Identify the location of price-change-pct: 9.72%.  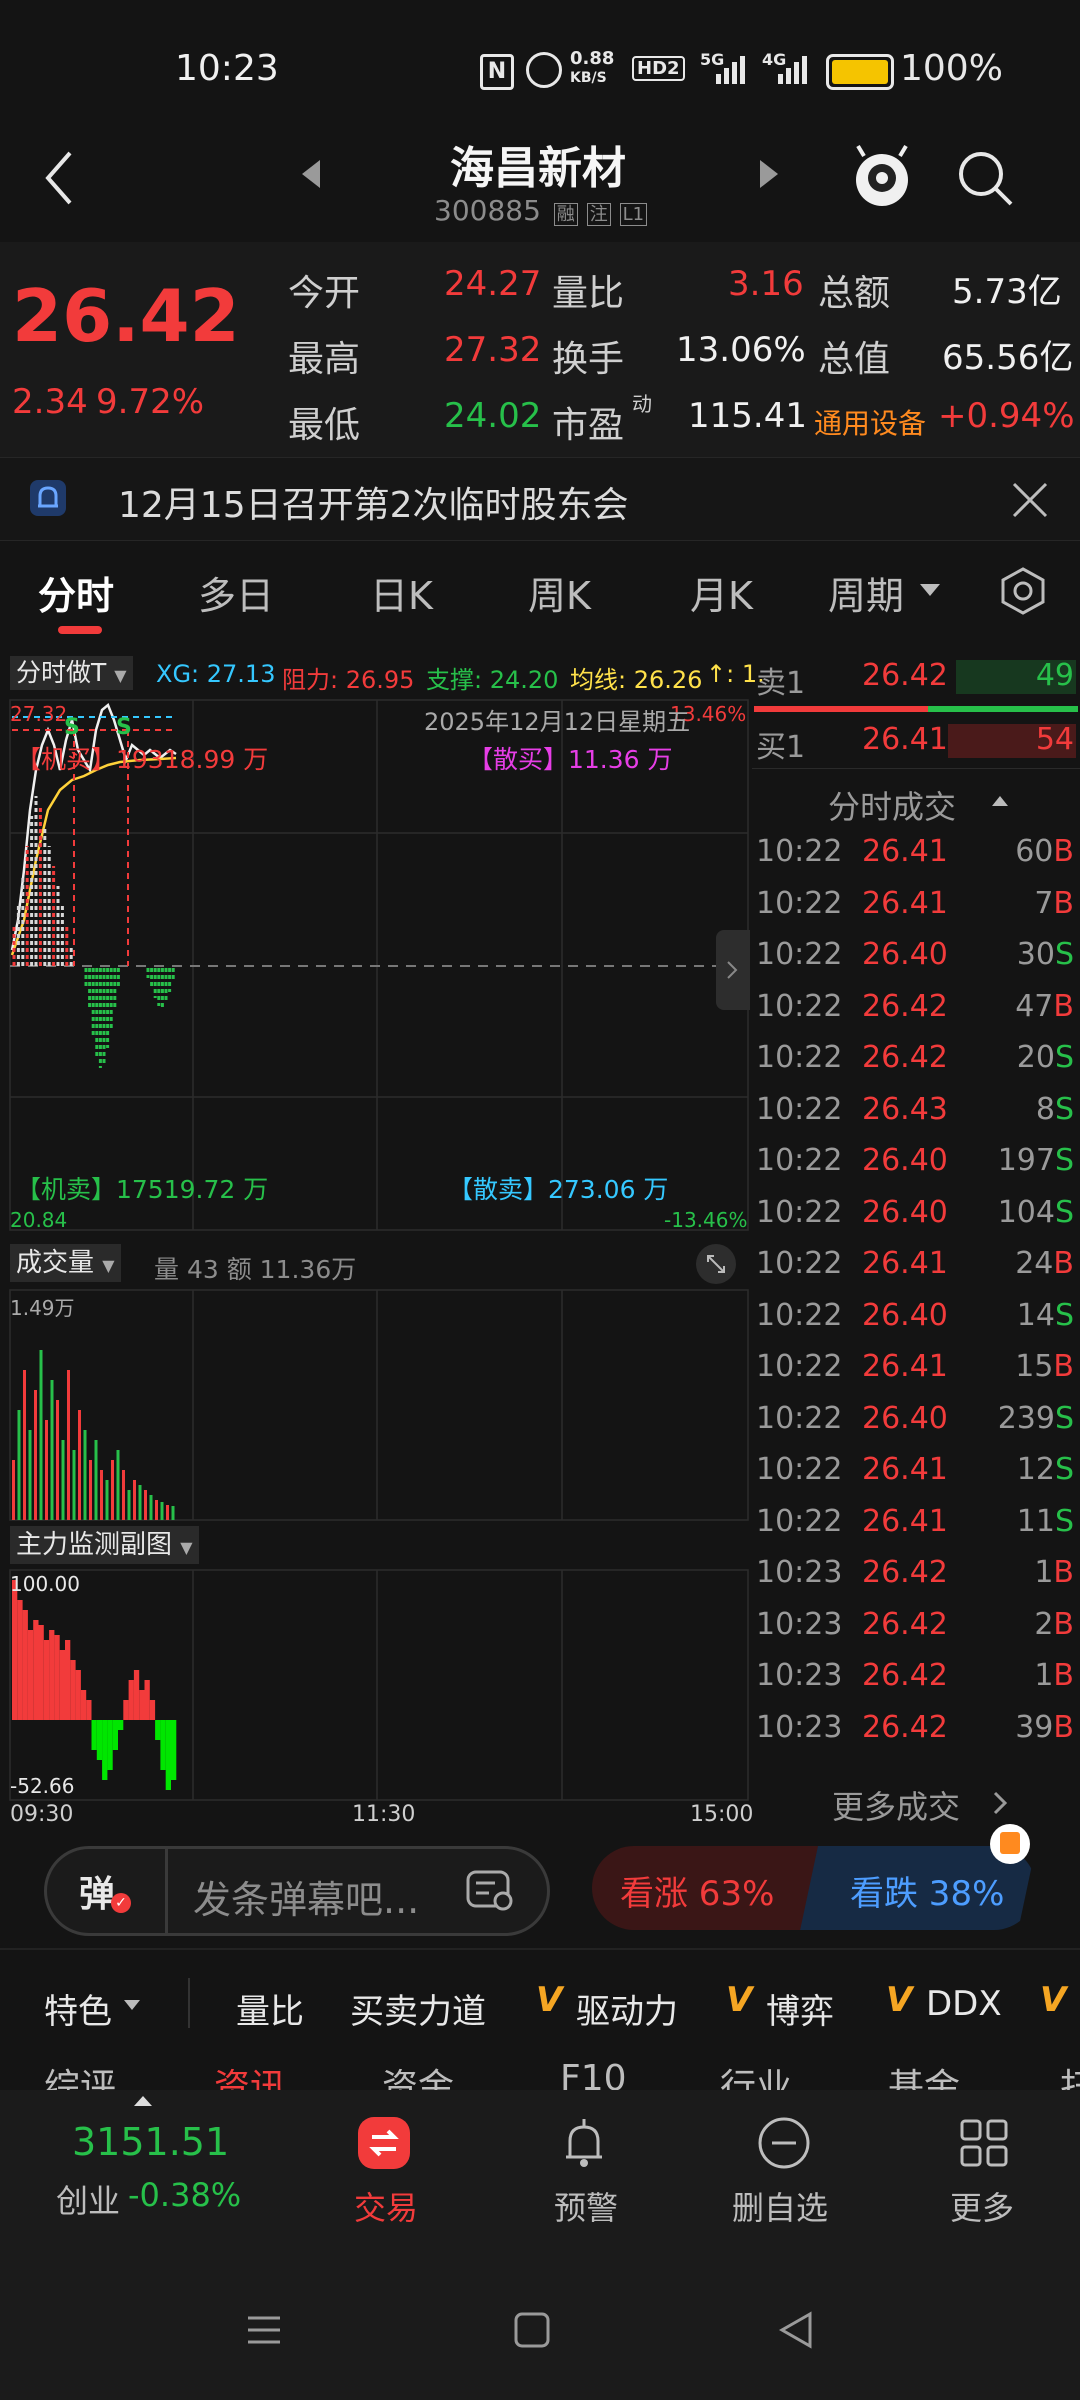
(150, 402).